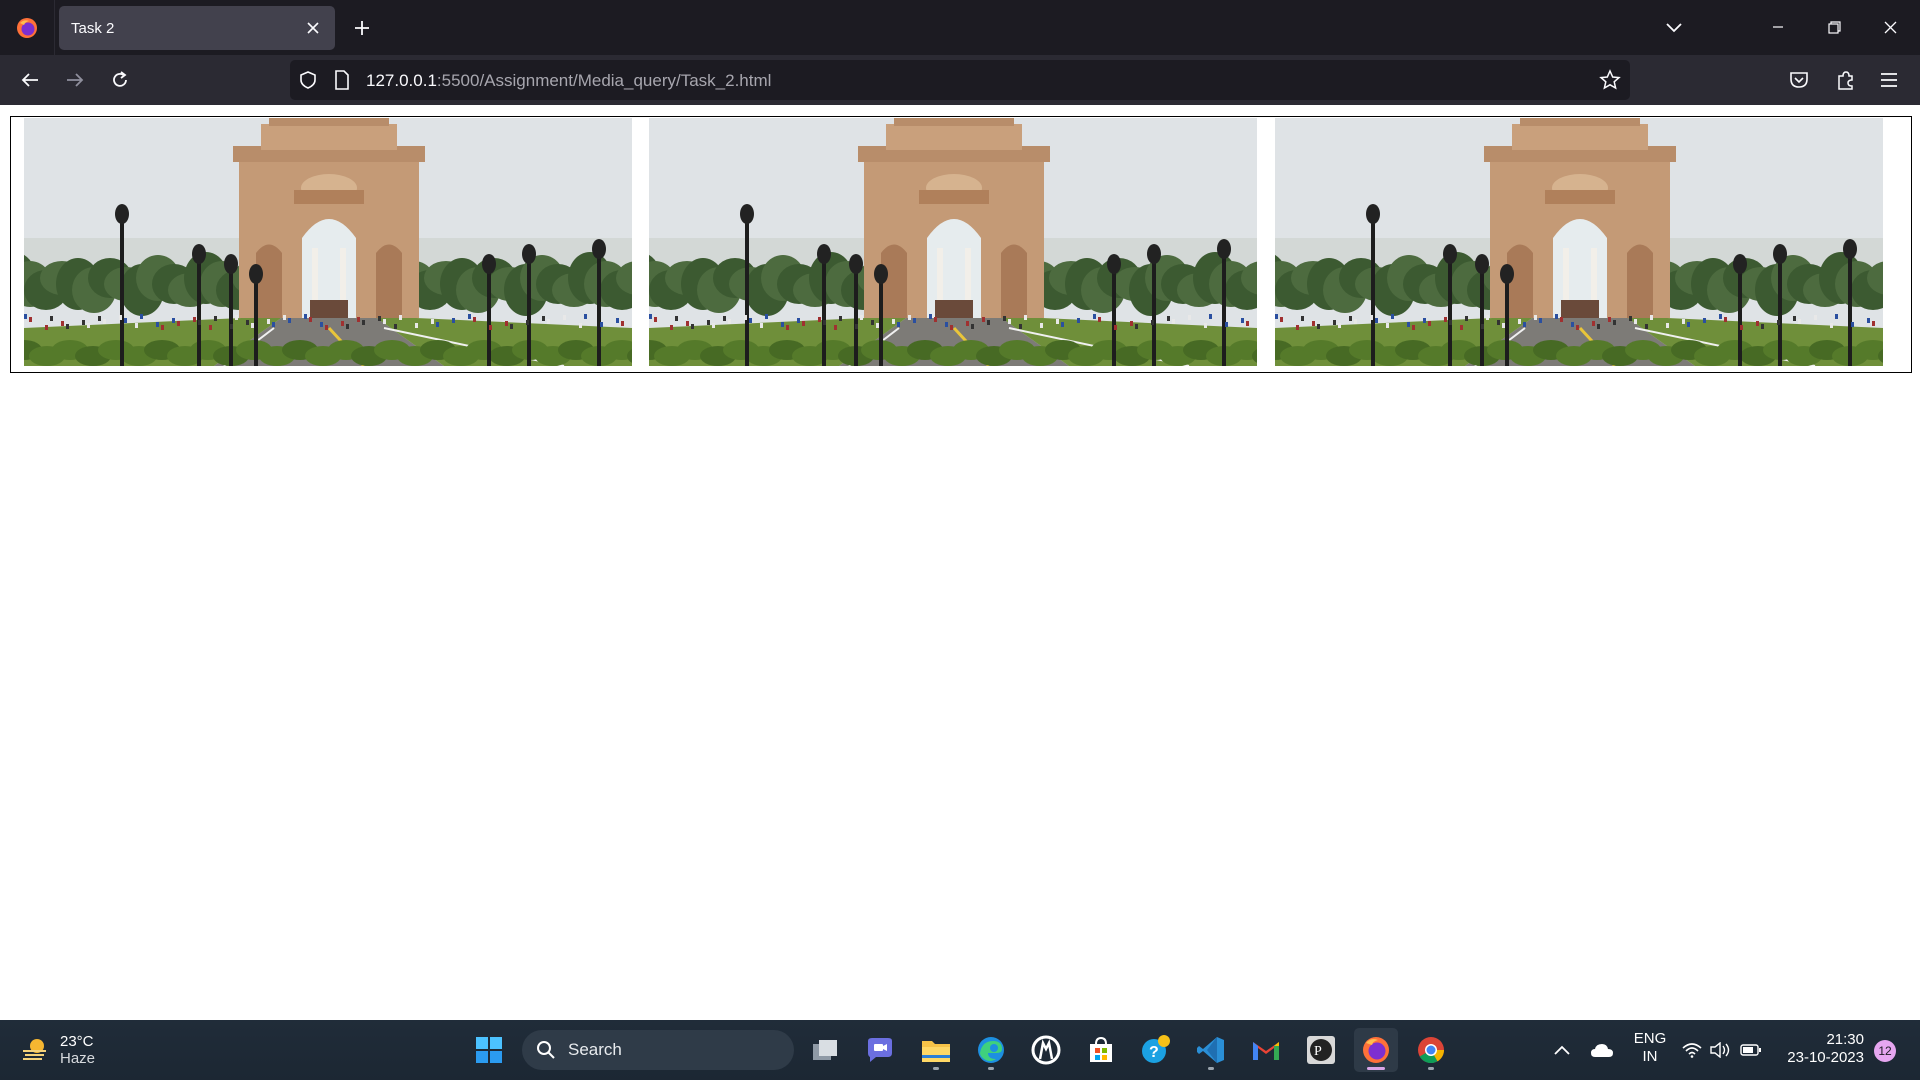 The height and width of the screenshot is (1080, 1920). I want to click on visual-studio-code-icon, so click(1211, 1050).